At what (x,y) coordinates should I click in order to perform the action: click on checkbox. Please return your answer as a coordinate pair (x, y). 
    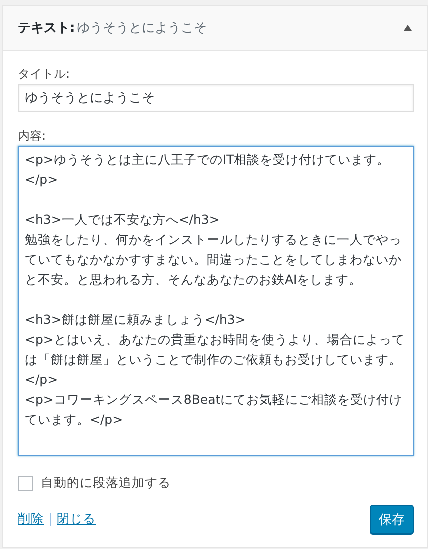
    Looking at the image, I should click on (25, 483).